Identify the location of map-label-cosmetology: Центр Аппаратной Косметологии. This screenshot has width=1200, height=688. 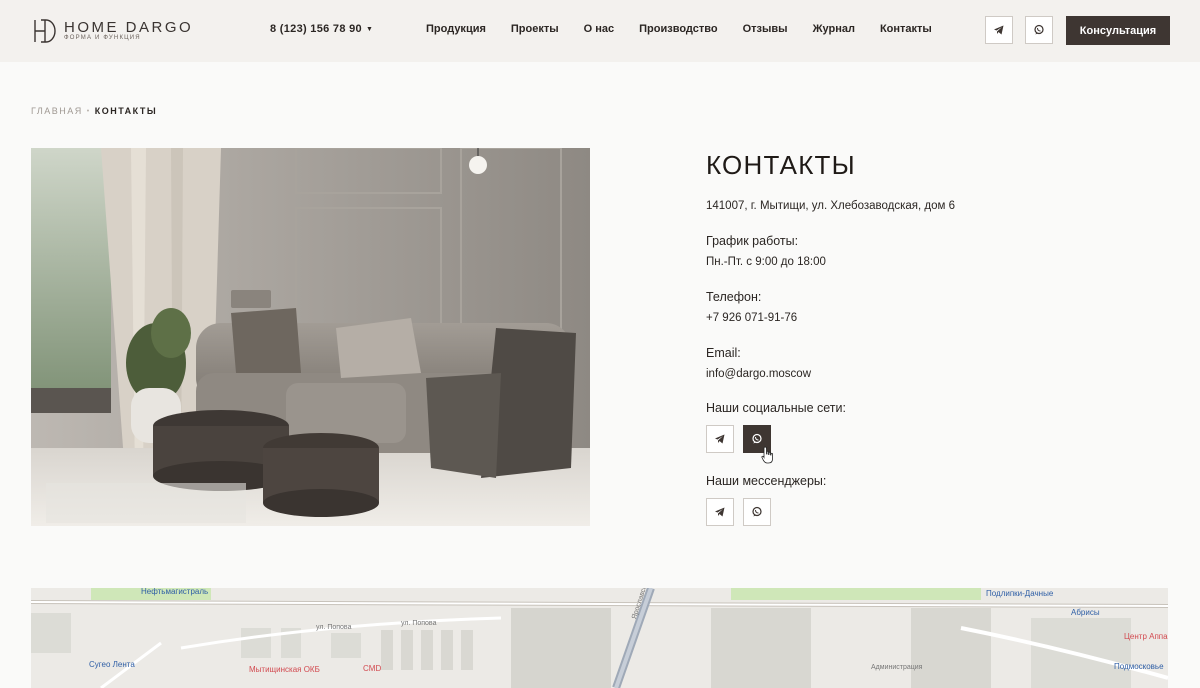
(1146, 636).